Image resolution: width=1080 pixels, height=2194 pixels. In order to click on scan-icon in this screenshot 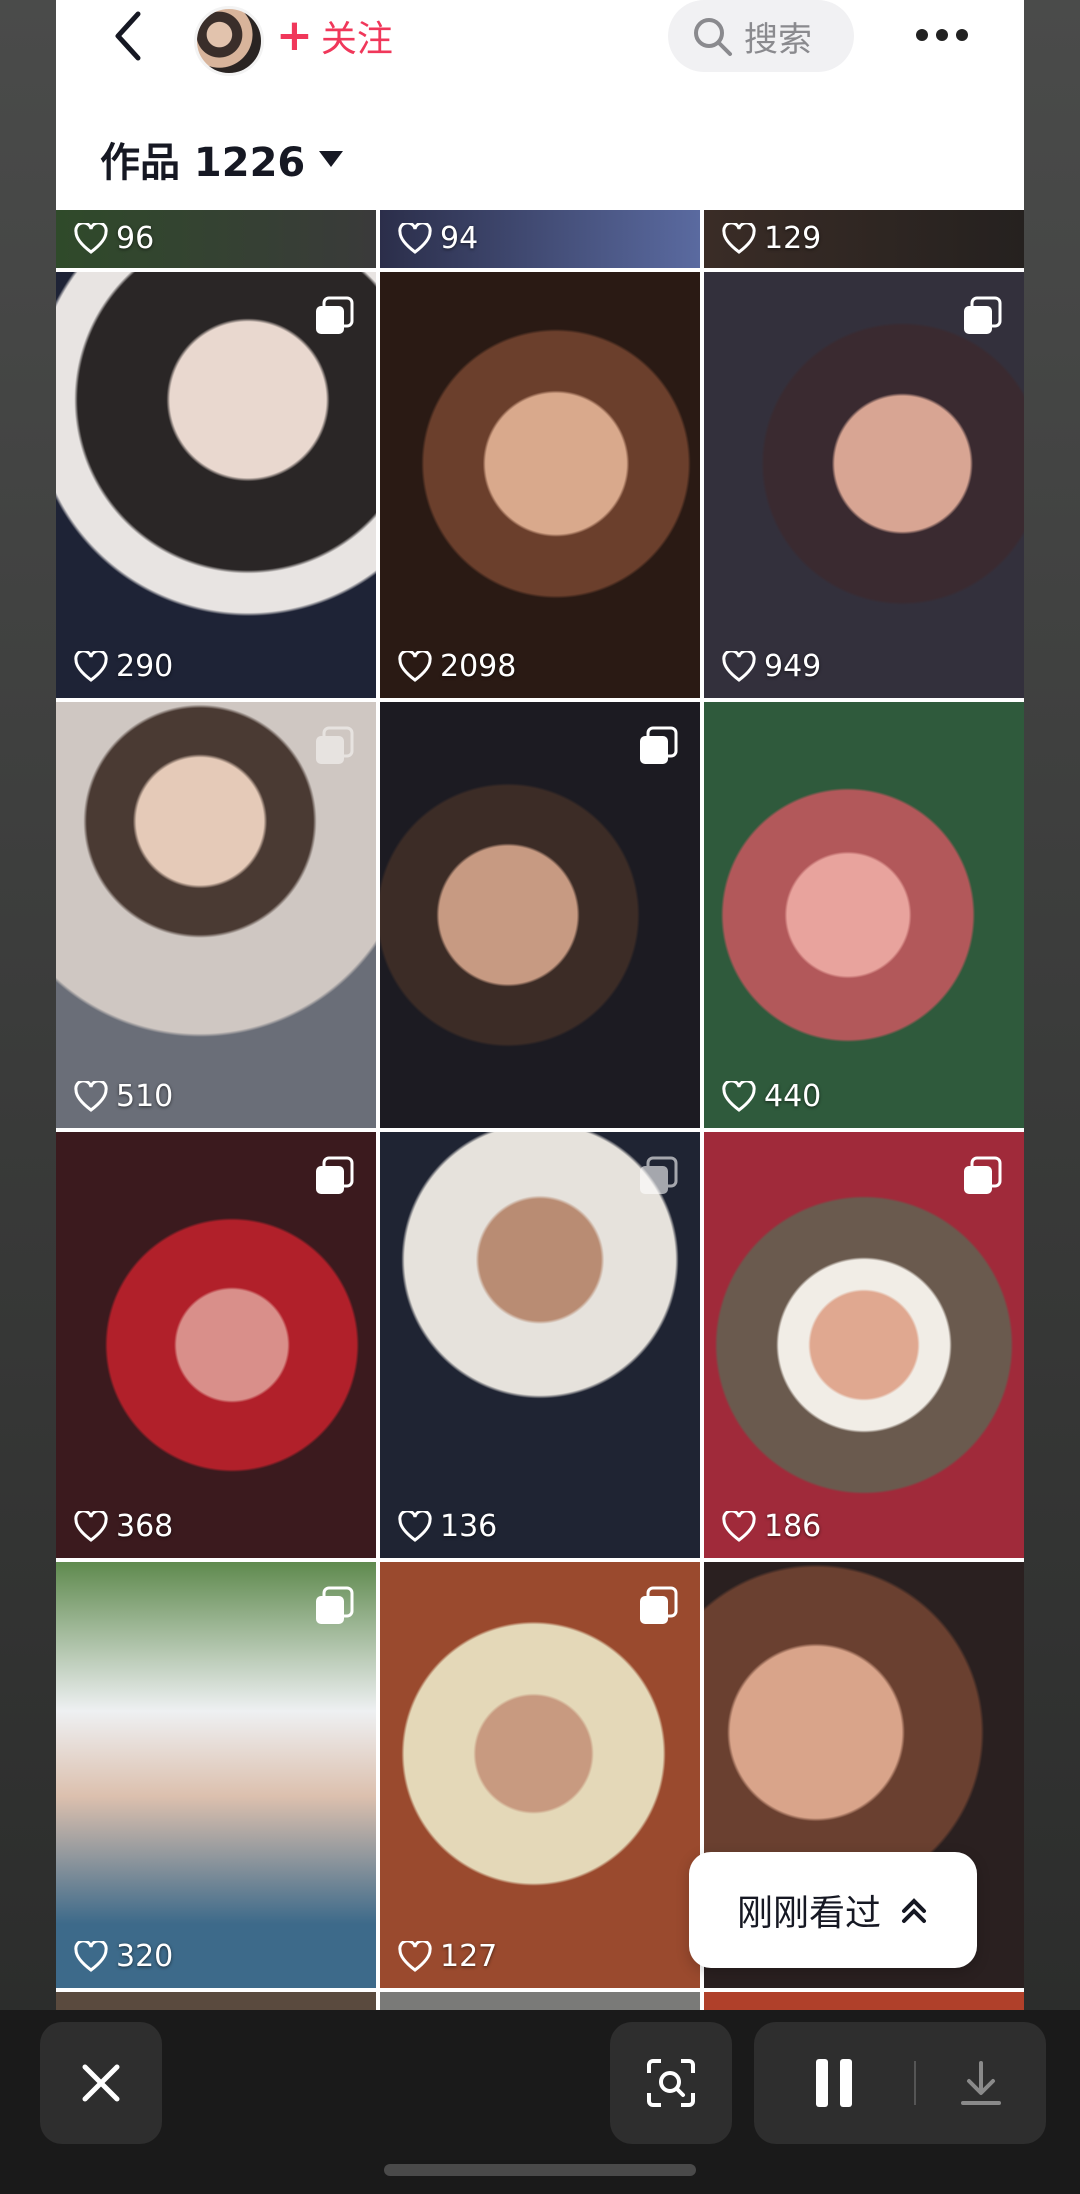, I will do `click(671, 2083)`.